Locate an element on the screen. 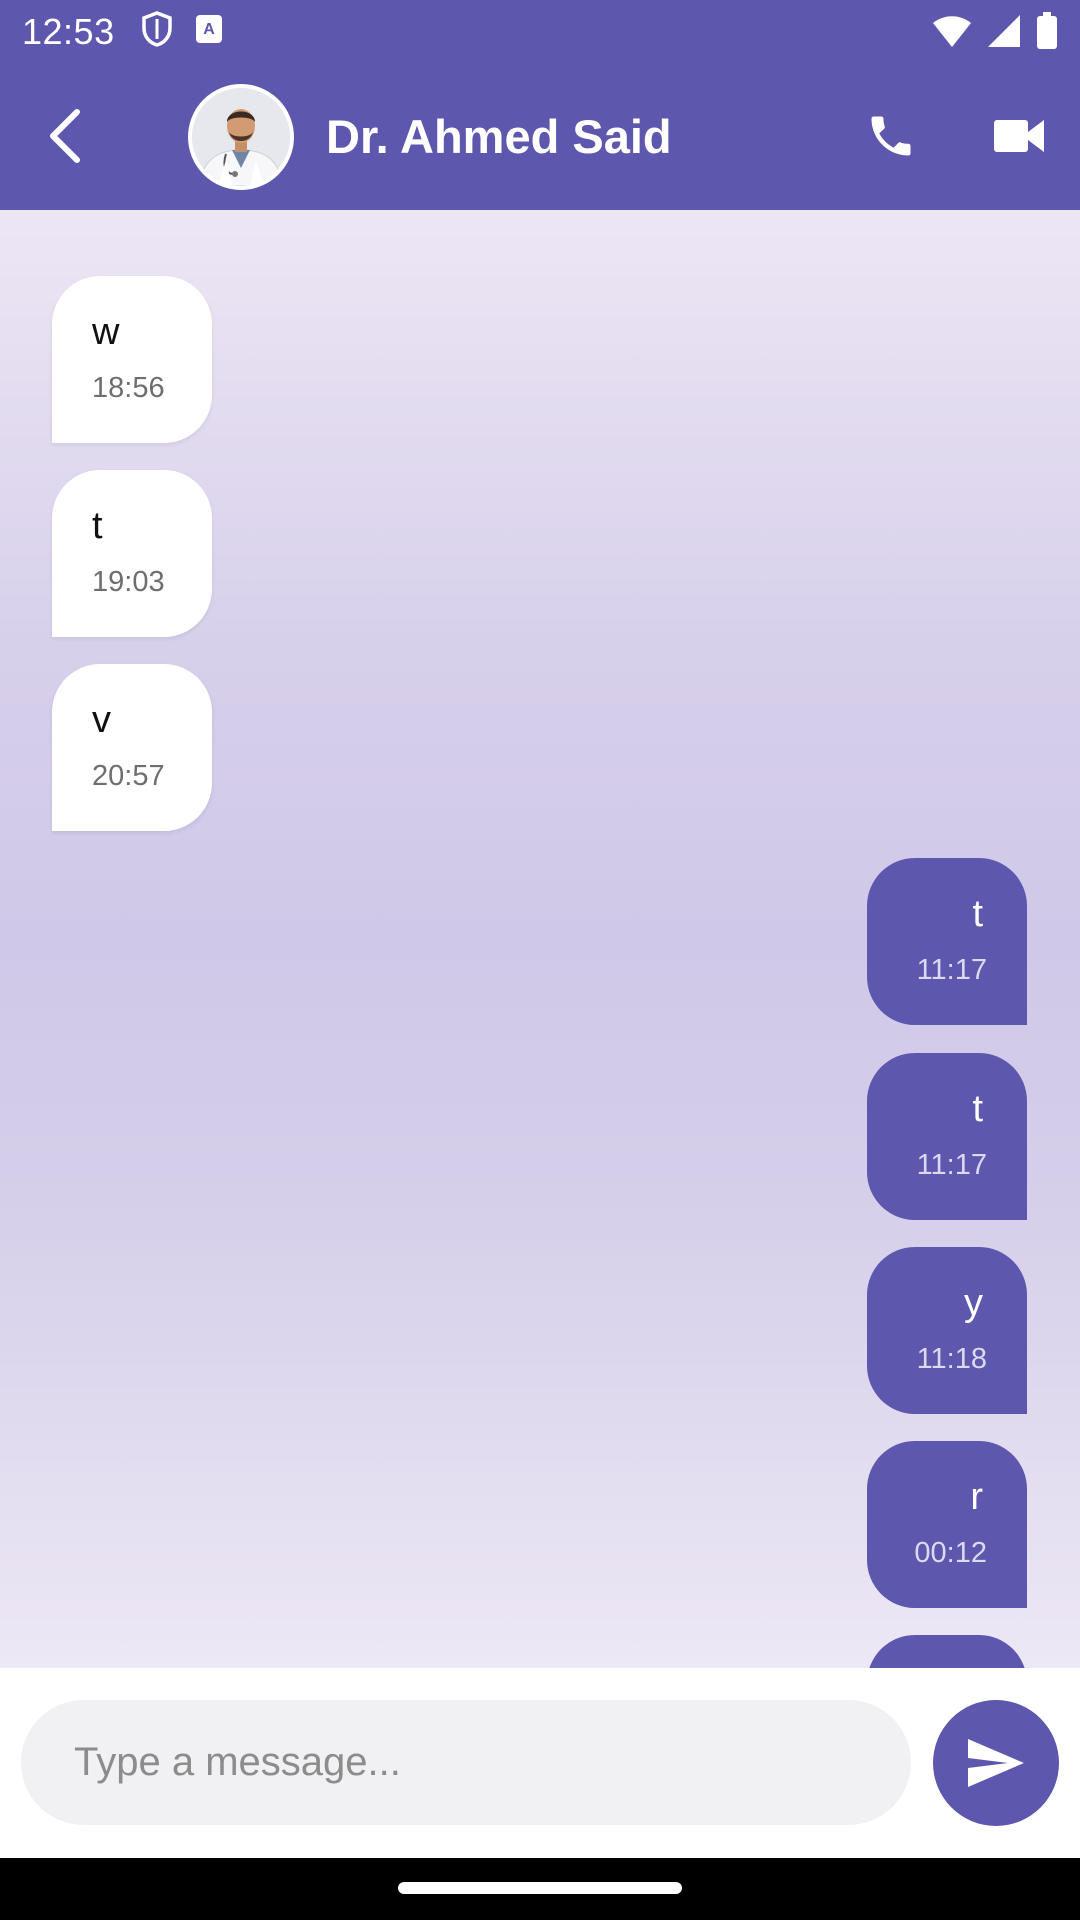 The height and width of the screenshot is (1920, 1080). doctor-avatar-icon is located at coordinates (241, 137).